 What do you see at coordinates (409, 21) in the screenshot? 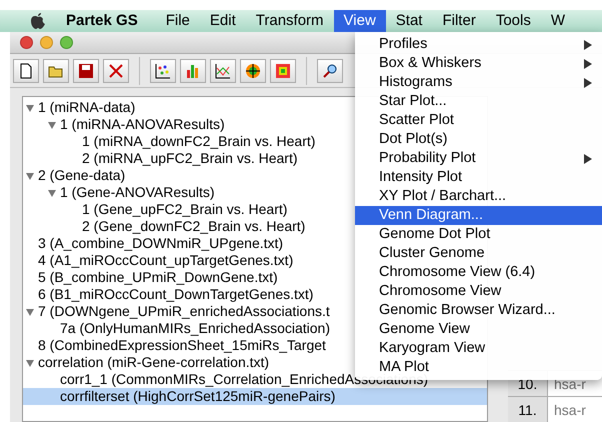
I see `menu-title: Stat` at bounding box center [409, 21].